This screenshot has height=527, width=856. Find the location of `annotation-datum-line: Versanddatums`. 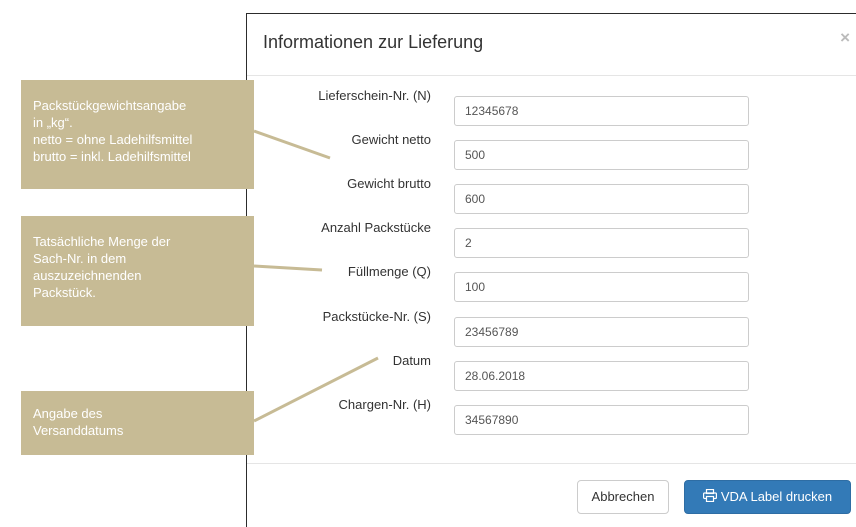

annotation-datum-line: Versanddatums is located at coordinates (78, 430).